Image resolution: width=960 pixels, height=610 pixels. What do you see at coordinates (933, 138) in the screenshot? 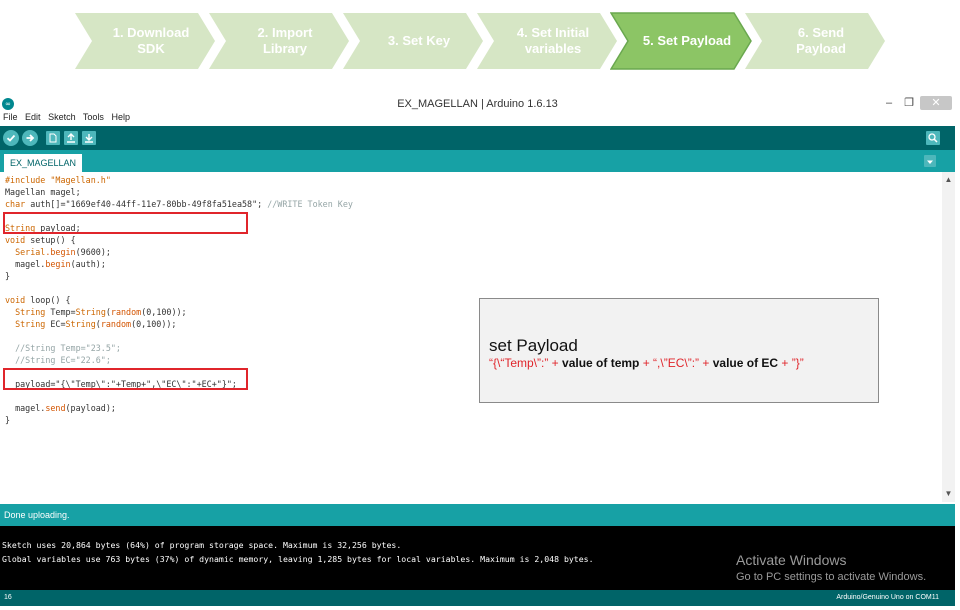
I see `serial-monitor-icon` at bounding box center [933, 138].